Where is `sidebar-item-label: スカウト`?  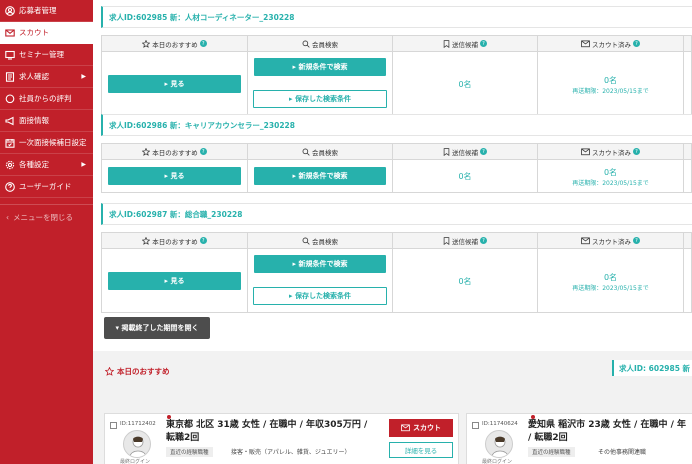 sidebar-item-label: スカウト is located at coordinates (34, 32).